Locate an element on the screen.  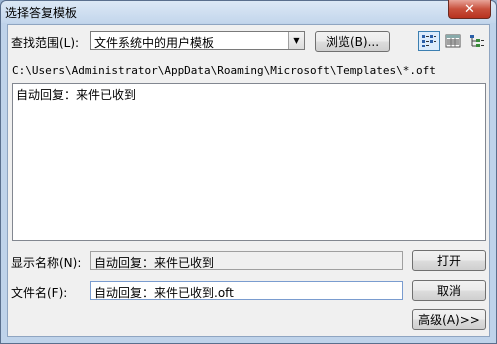
advanced-button: 高级(A)>> is located at coordinates (449, 319).